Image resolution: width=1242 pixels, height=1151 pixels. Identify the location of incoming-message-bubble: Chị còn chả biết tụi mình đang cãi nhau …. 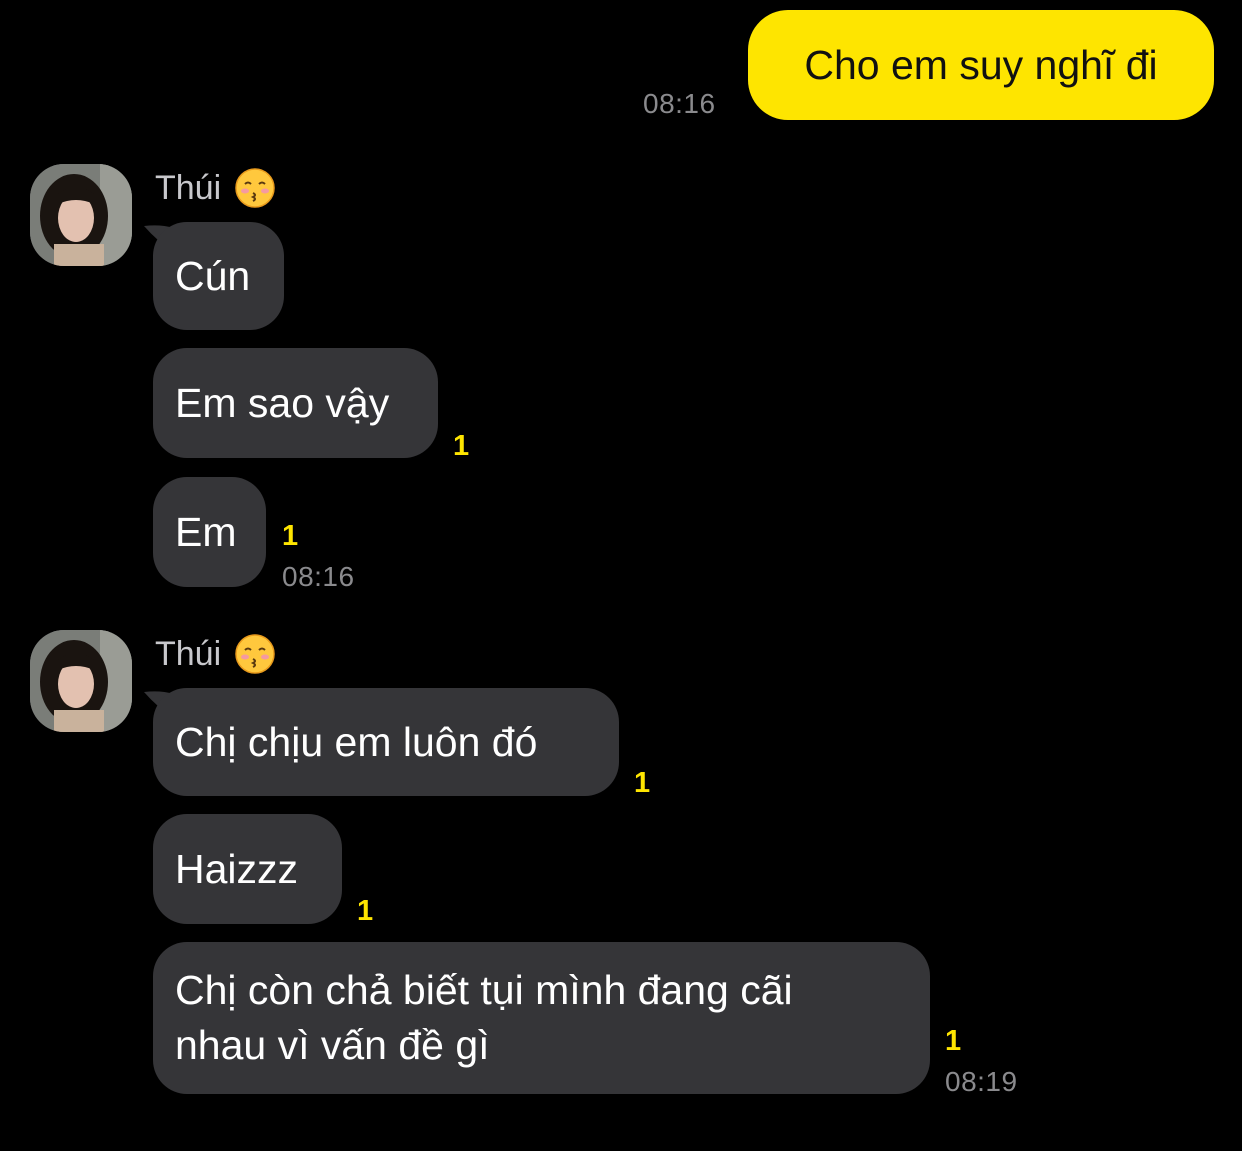
(541, 1018).